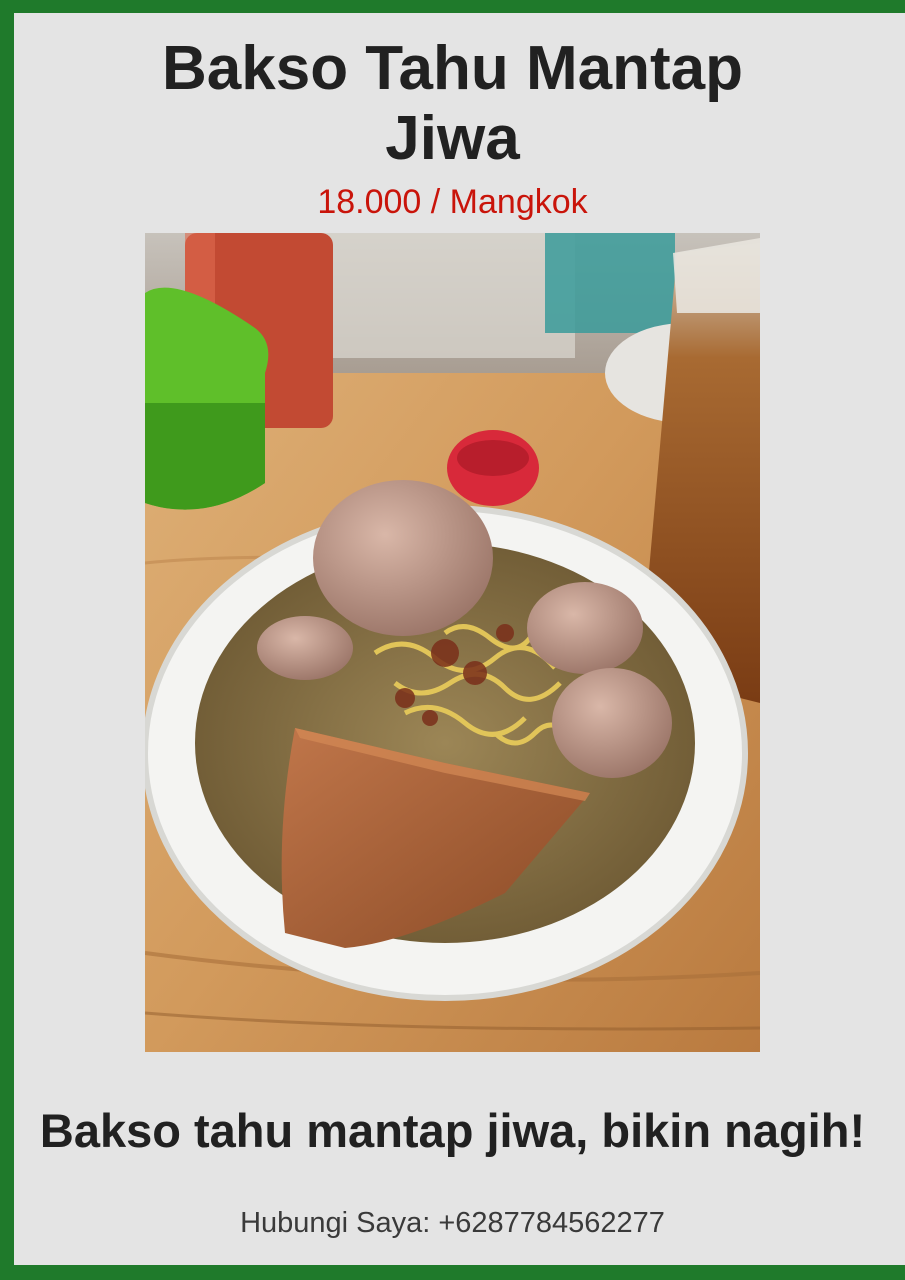 The image size is (905, 1280). Describe the element at coordinates (452, 138) in the screenshot. I see `dish-title-line2: Jiwa` at that location.